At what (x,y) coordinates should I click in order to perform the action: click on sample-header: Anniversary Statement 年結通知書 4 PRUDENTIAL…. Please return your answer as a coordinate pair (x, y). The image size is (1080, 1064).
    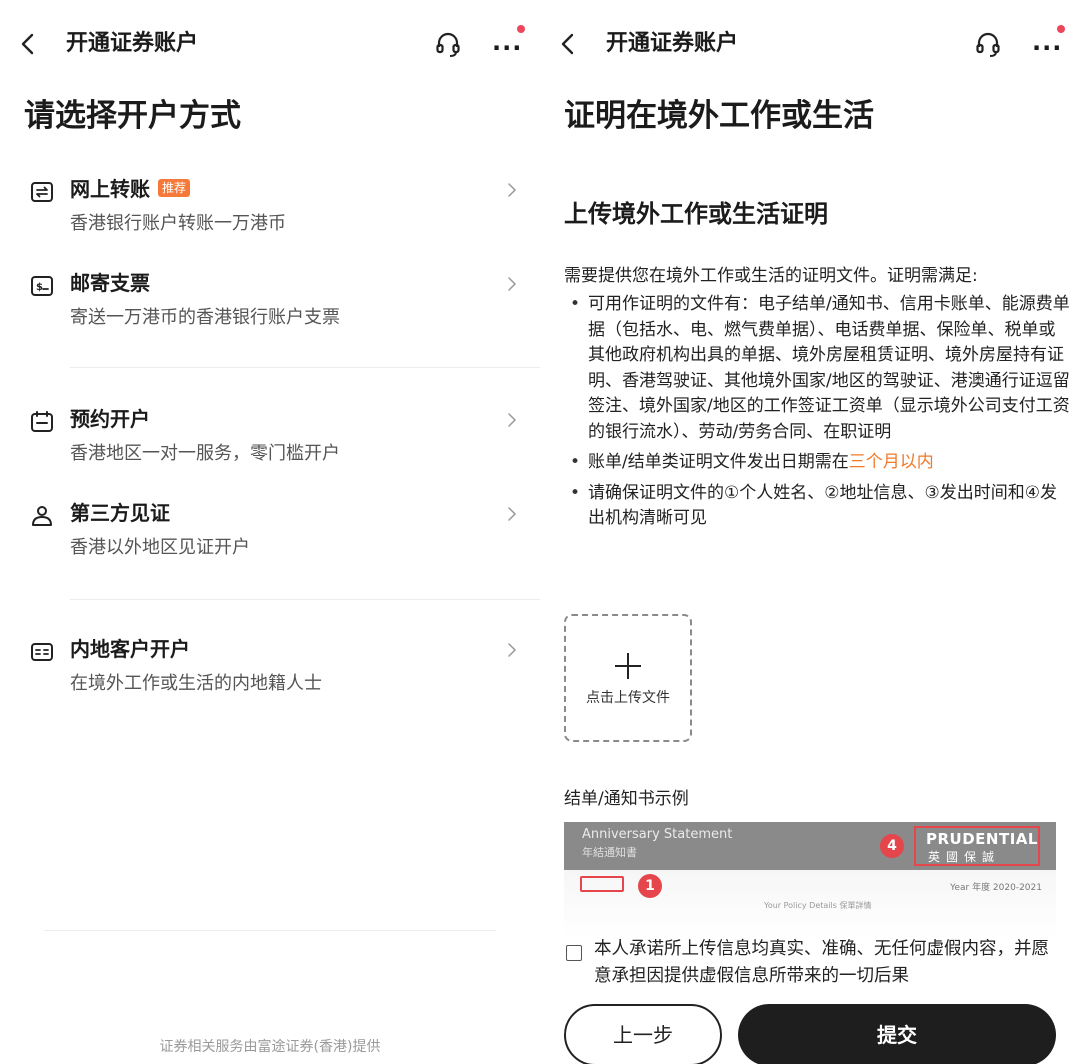
    Looking at the image, I should click on (810, 846).